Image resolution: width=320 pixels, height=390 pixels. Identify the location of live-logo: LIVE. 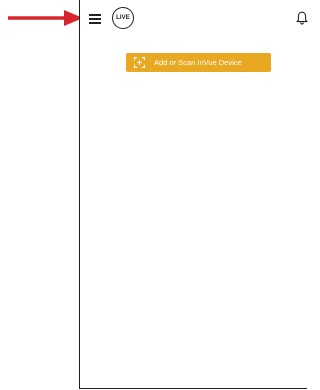
(123, 18).